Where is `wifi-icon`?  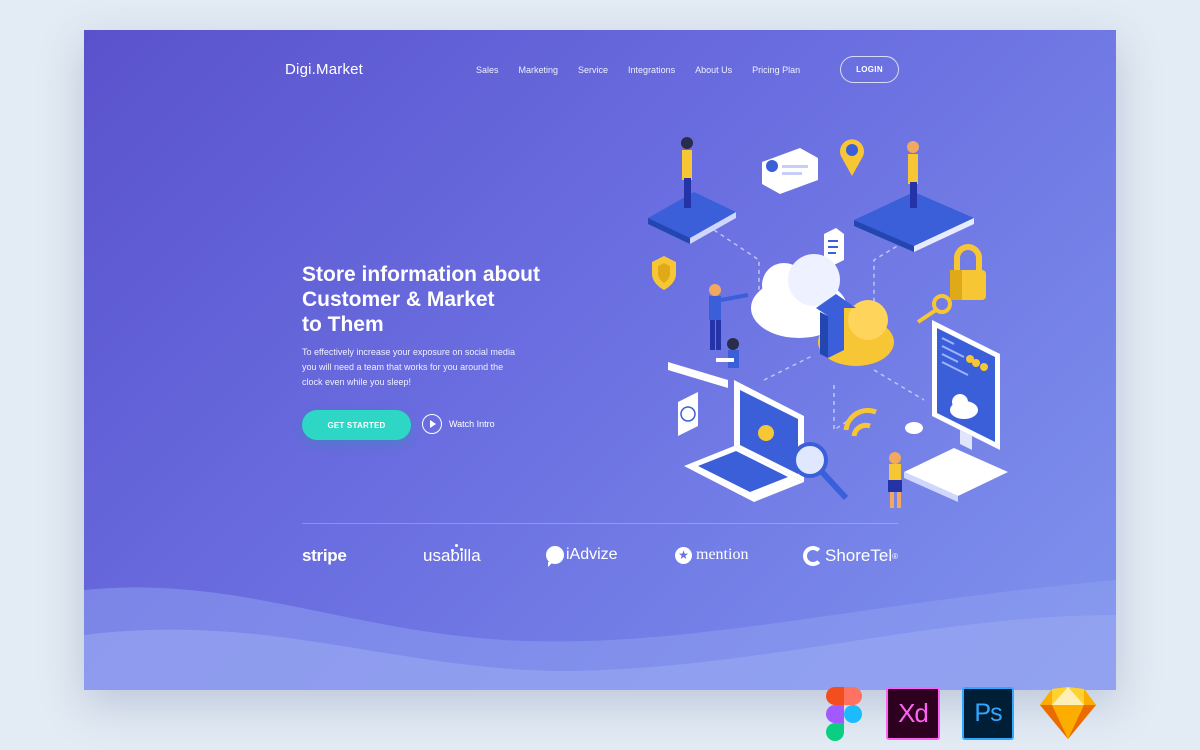
wifi-icon is located at coordinates (860, 422).